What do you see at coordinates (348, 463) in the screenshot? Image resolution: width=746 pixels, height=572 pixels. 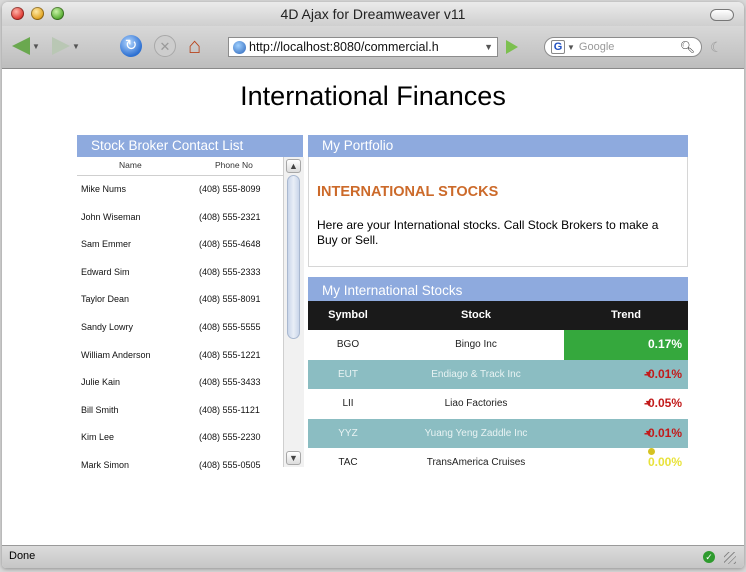 I see `stock-symbol: TAC` at bounding box center [348, 463].